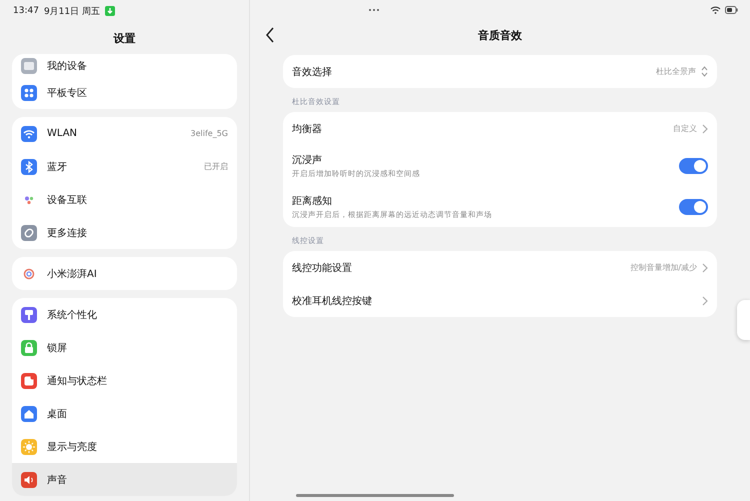 This screenshot has height=501, width=750. I want to click on sidebar-item: 锁屏, so click(124, 347).